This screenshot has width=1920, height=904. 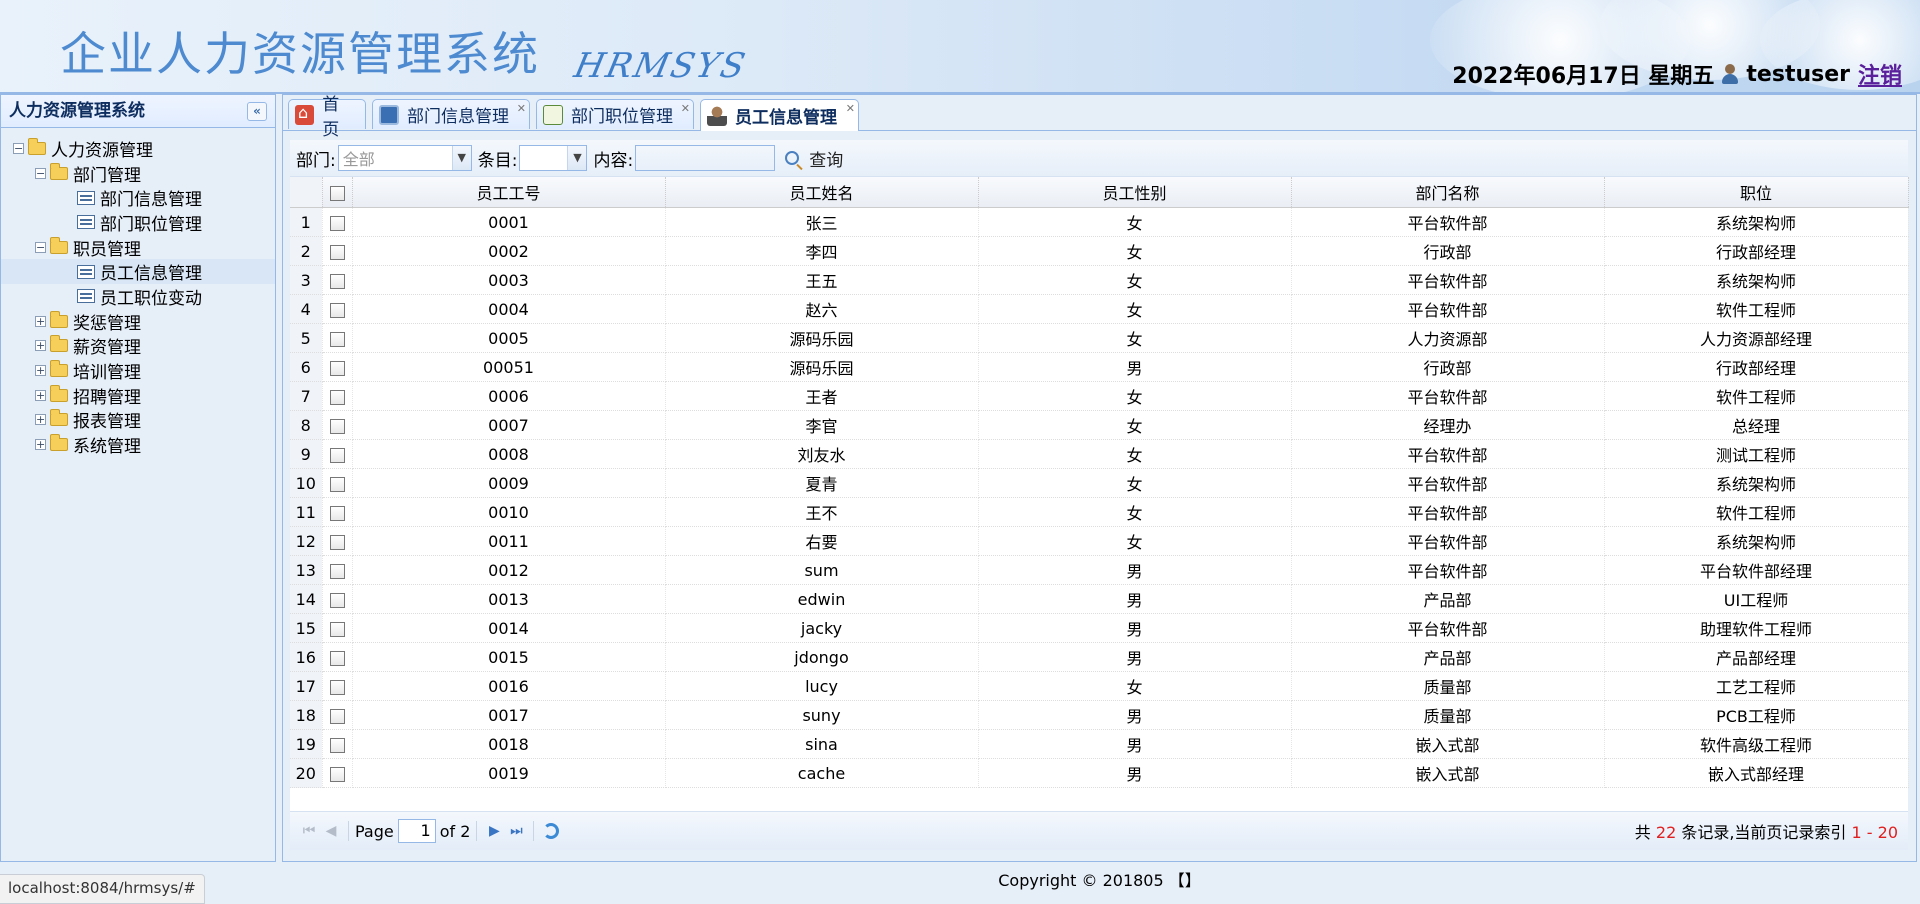 What do you see at coordinates (1099, 570) in the screenshot?
I see `table-row: 13 0012 sum 男平台软件部 平台软件部经理` at bounding box center [1099, 570].